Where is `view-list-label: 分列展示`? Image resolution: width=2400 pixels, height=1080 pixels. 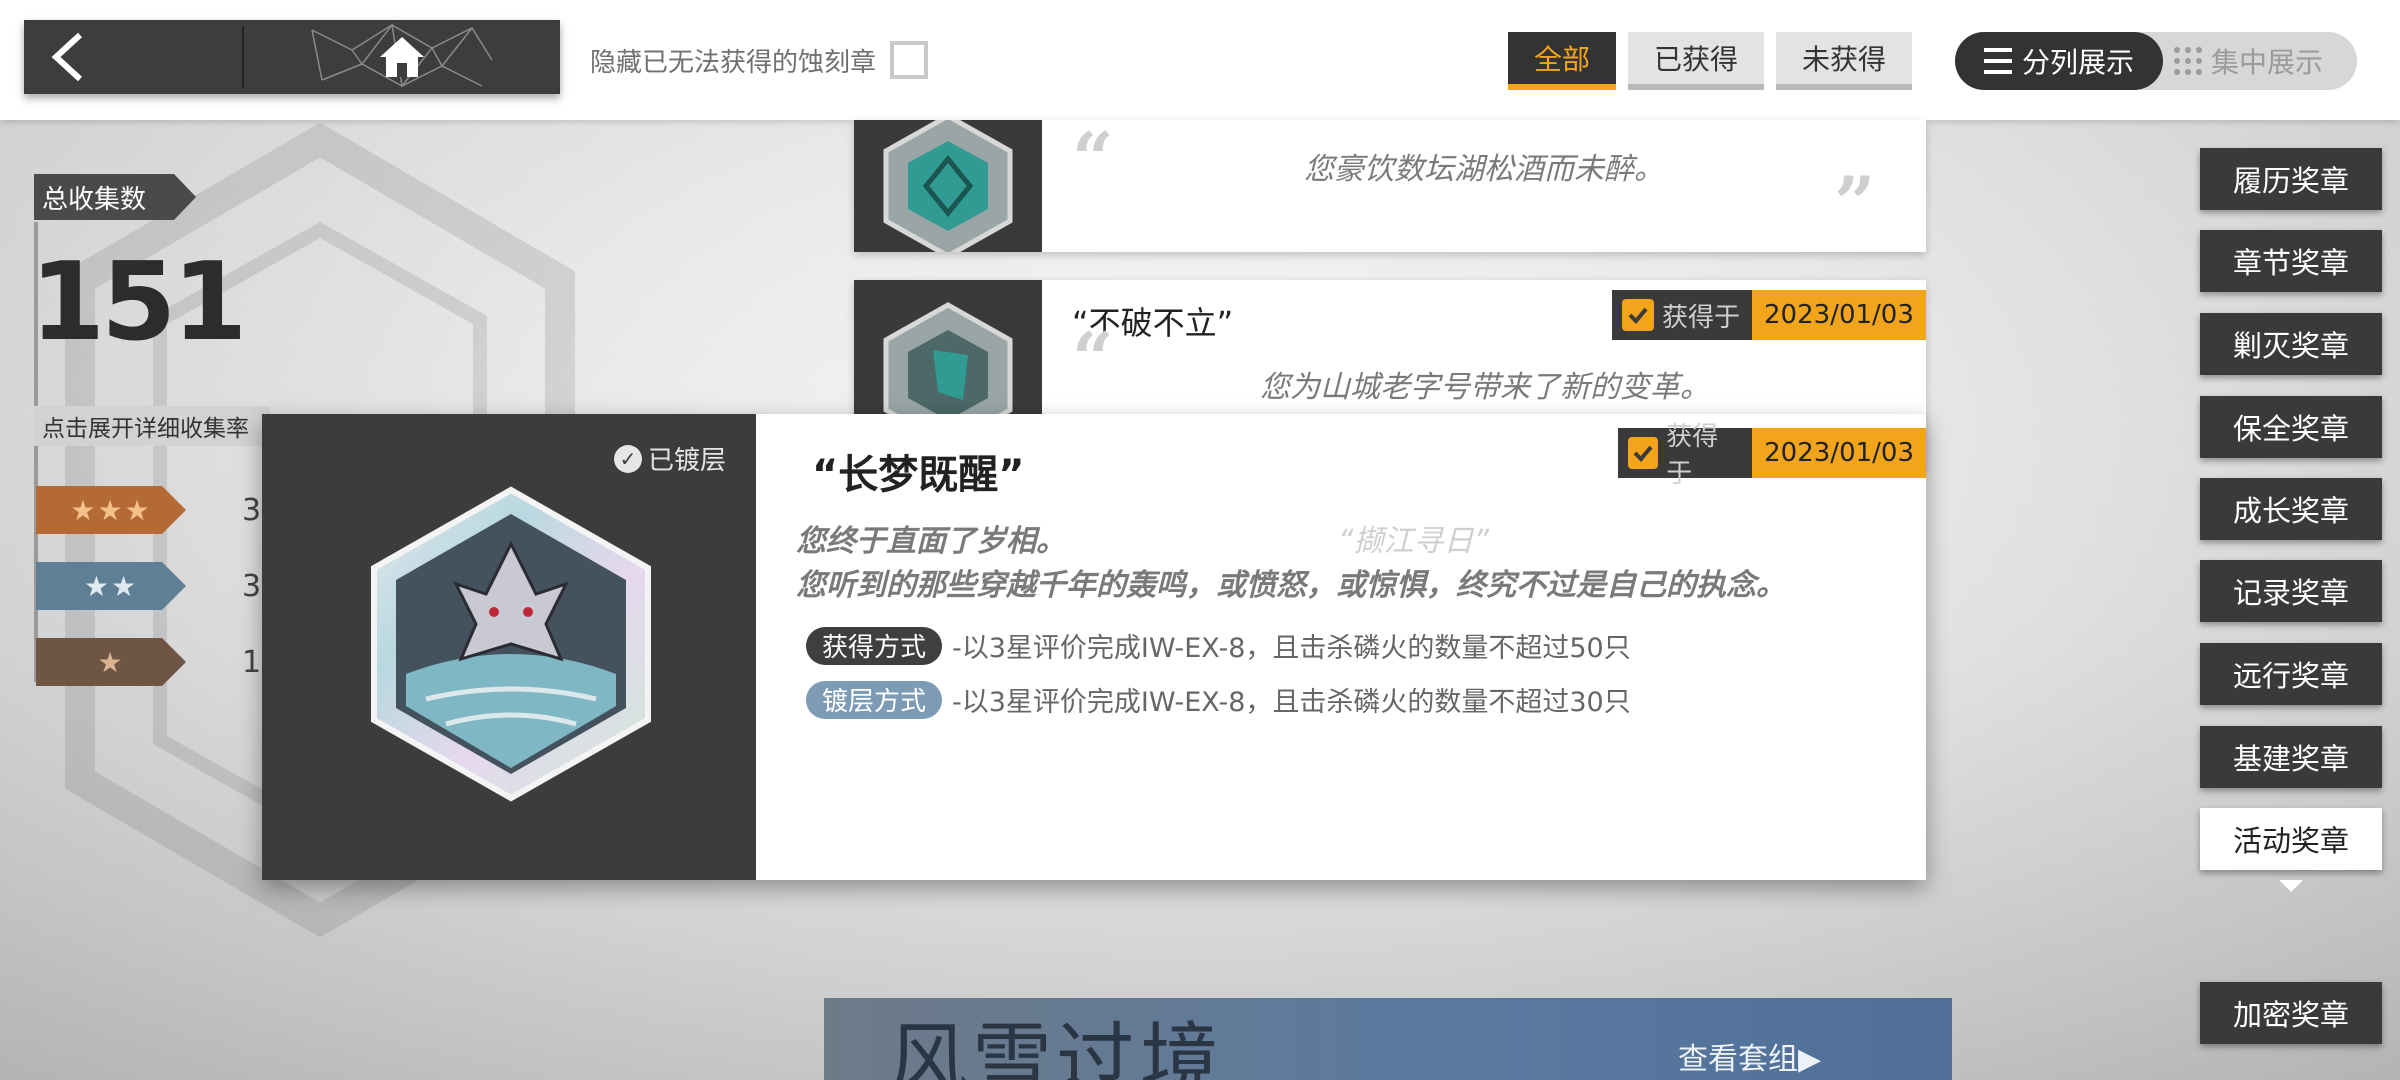 view-list-label: 分列展示 is located at coordinates (2077, 62).